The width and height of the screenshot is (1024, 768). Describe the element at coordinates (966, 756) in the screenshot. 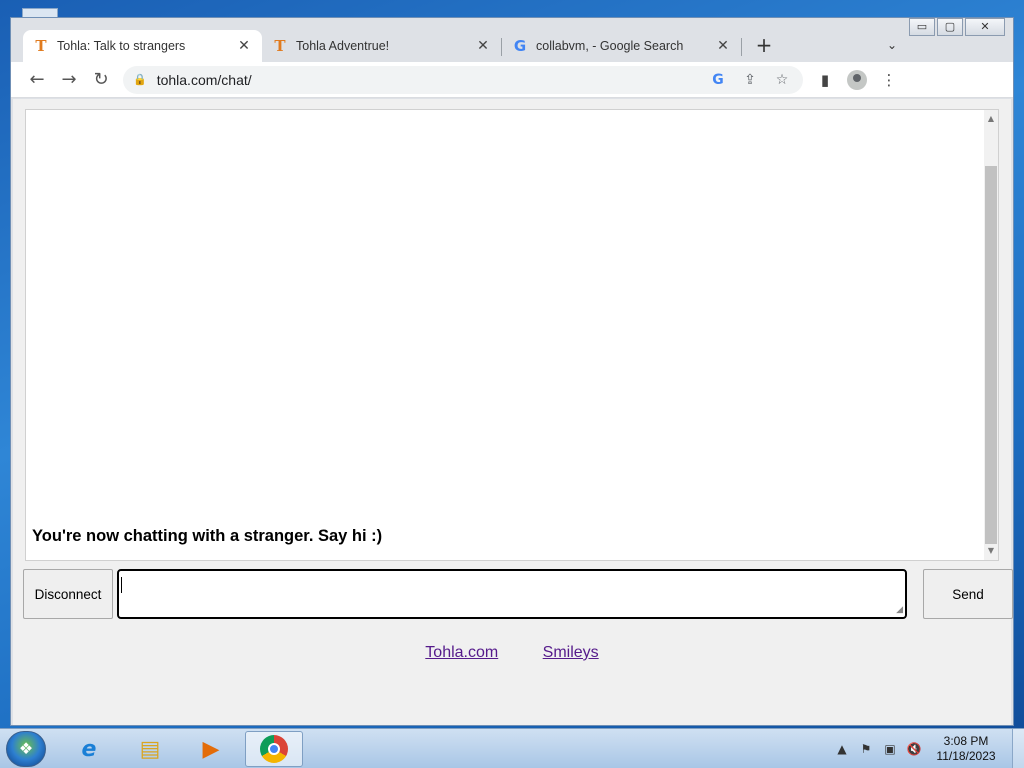

I see `clock-date: 11/18/2023` at that location.